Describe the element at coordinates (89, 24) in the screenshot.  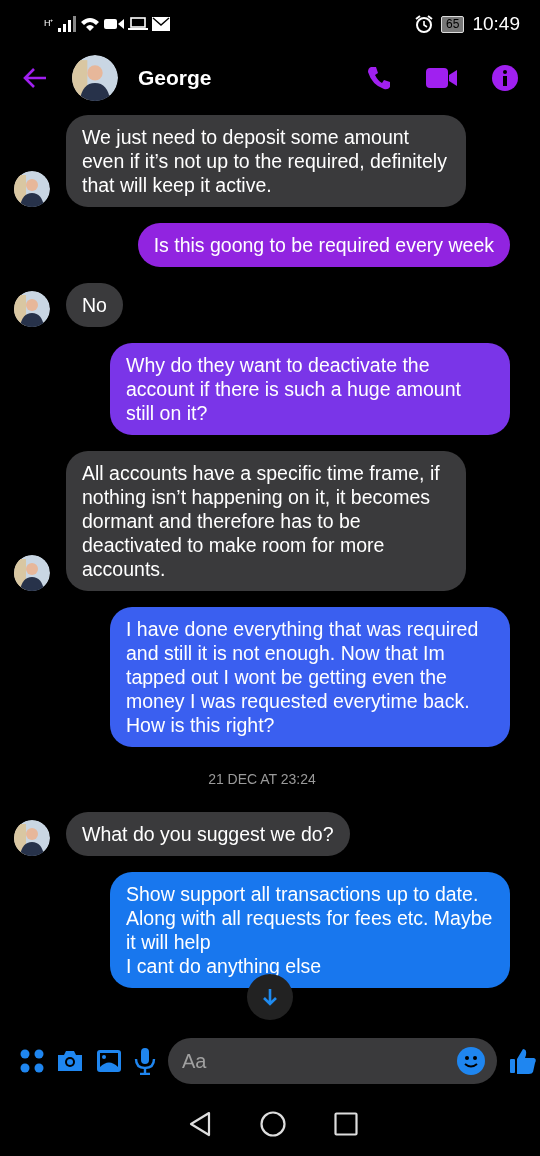
I see `wifi-icon` at that location.